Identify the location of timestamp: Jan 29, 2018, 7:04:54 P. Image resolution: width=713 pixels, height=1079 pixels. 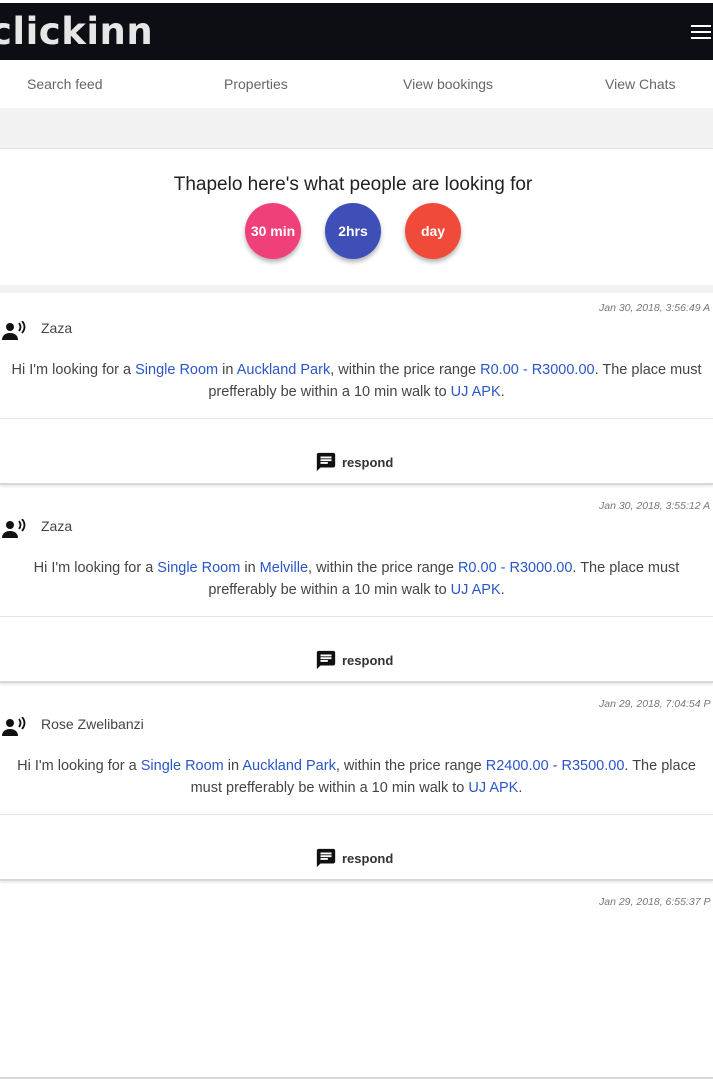
(655, 704).